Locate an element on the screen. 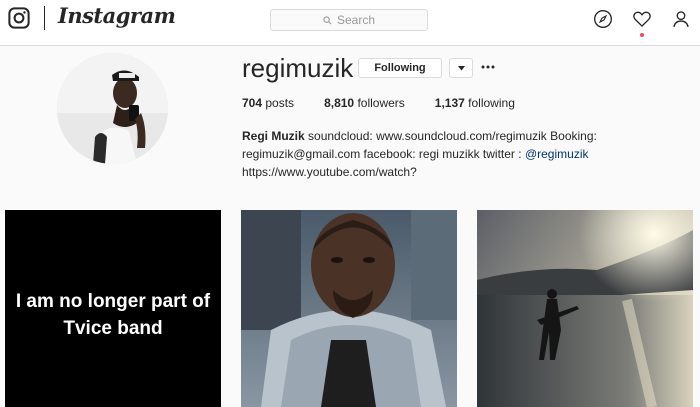 Image resolution: width=700 pixels, height=407 pixels. user-icon is located at coordinates (681, 19).